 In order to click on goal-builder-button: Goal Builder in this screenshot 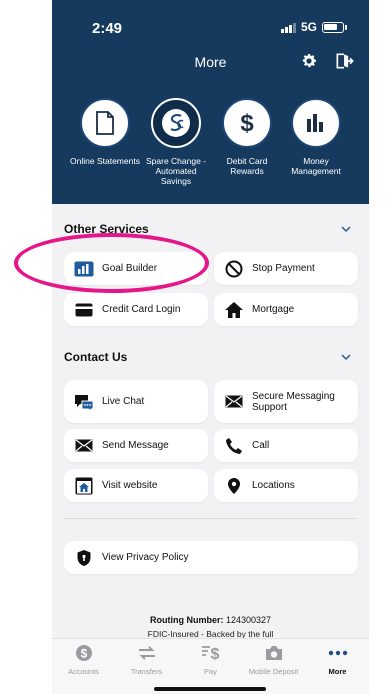, I will do `click(136, 268)`.